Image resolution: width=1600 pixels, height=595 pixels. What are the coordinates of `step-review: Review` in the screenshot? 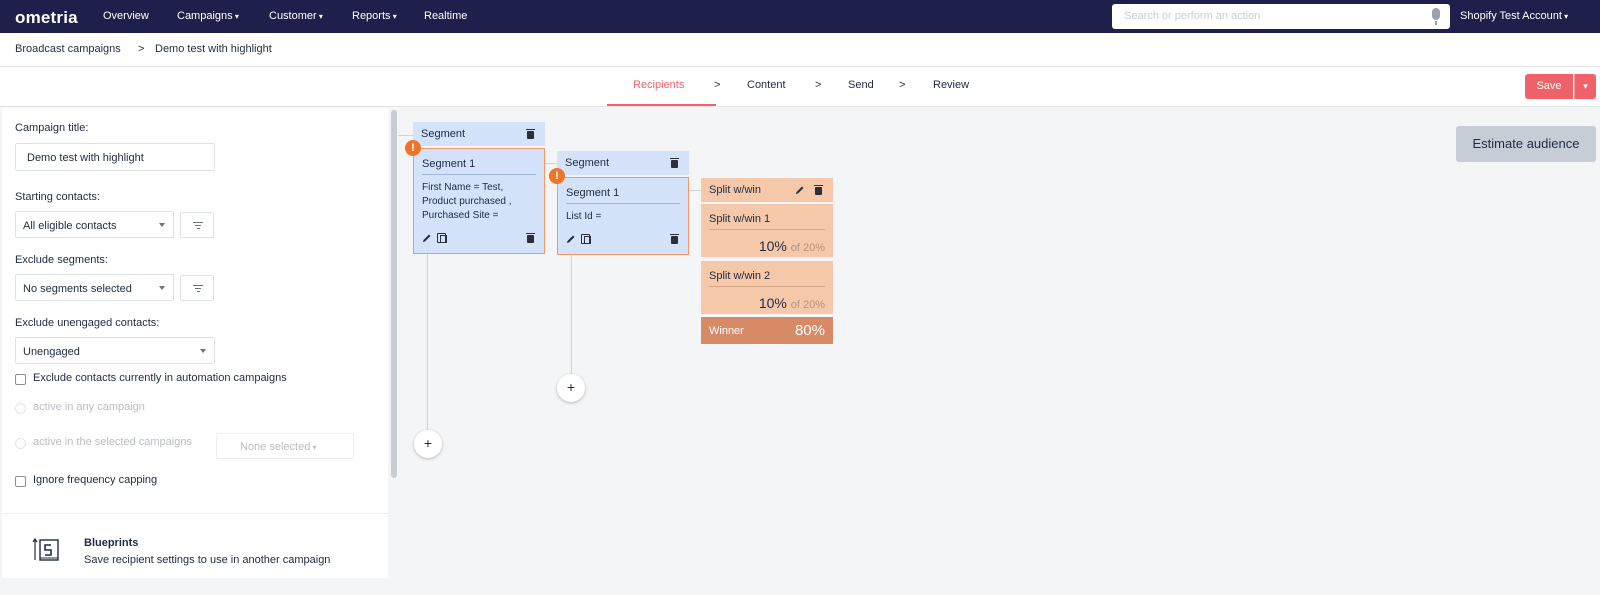 It's located at (951, 85).